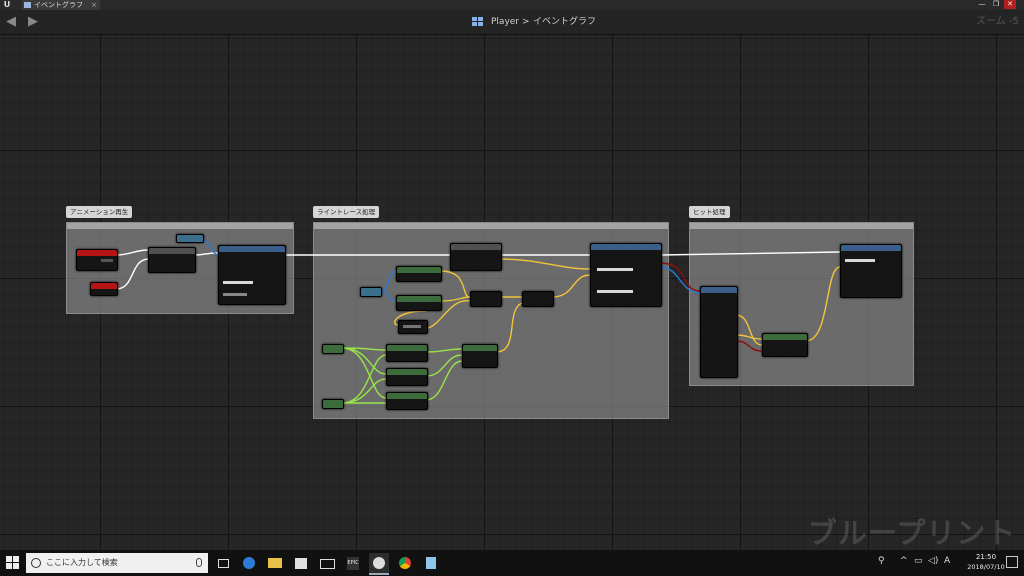 The width and height of the screenshot is (1024, 576). I want to click on spawn-emitter-node, so click(871, 271).